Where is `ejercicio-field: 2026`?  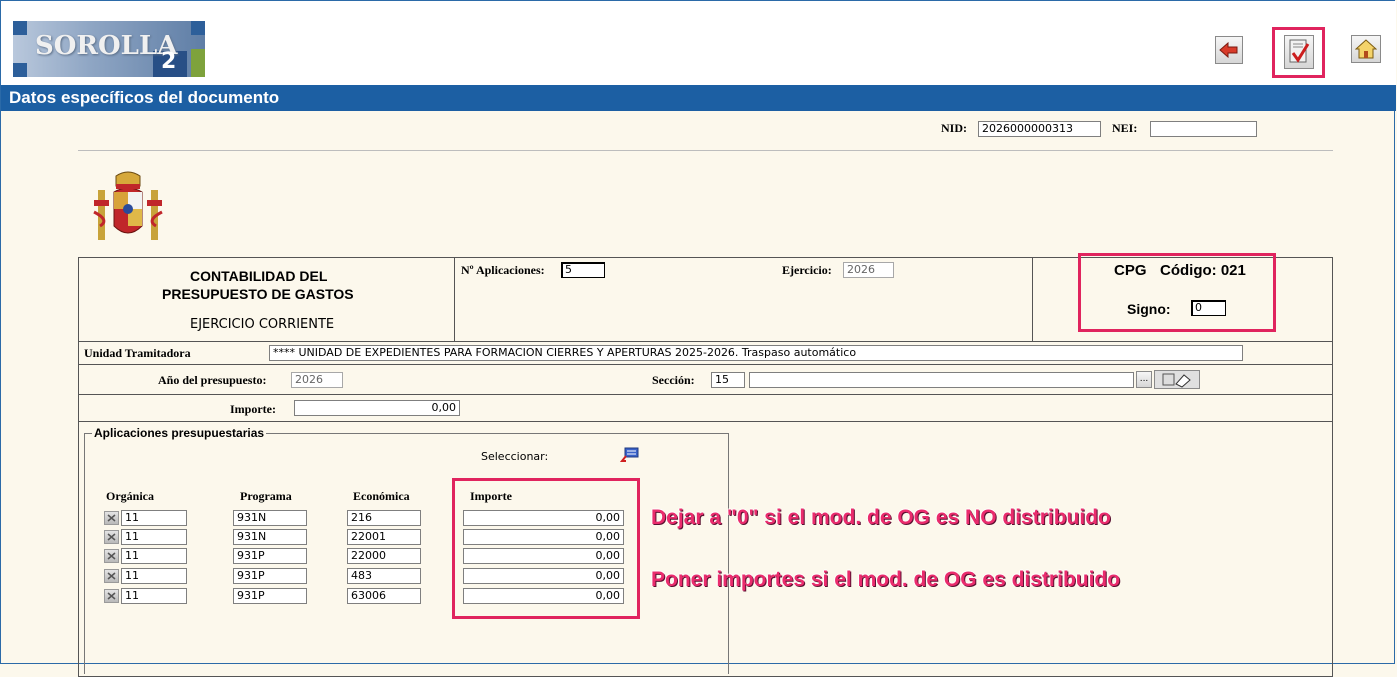 ejercicio-field: 2026 is located at coordinates (868, 270).